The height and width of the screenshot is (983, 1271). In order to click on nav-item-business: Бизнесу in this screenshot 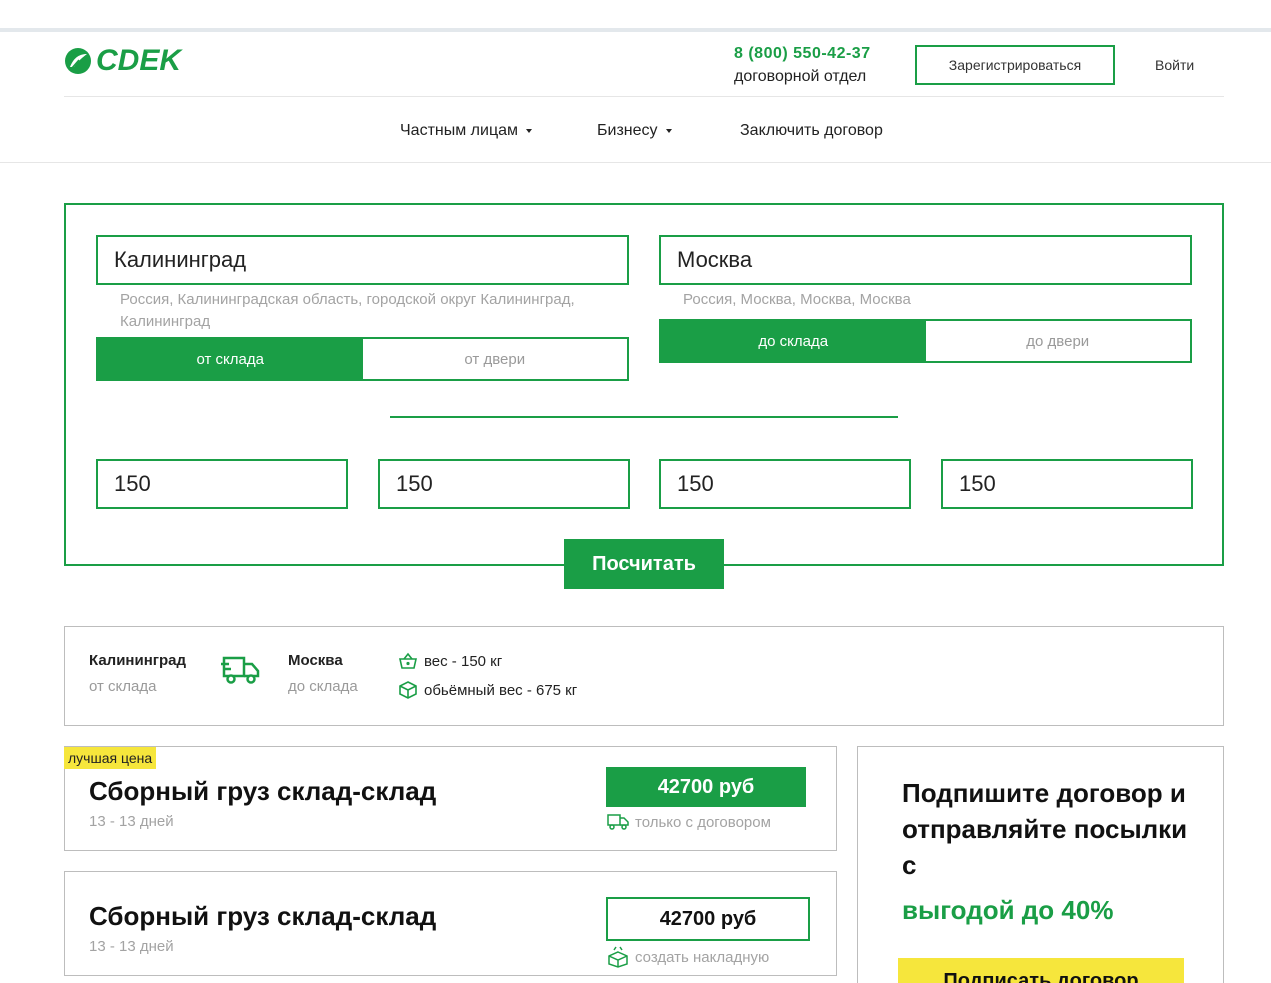, I will do `click(634, 131)`.